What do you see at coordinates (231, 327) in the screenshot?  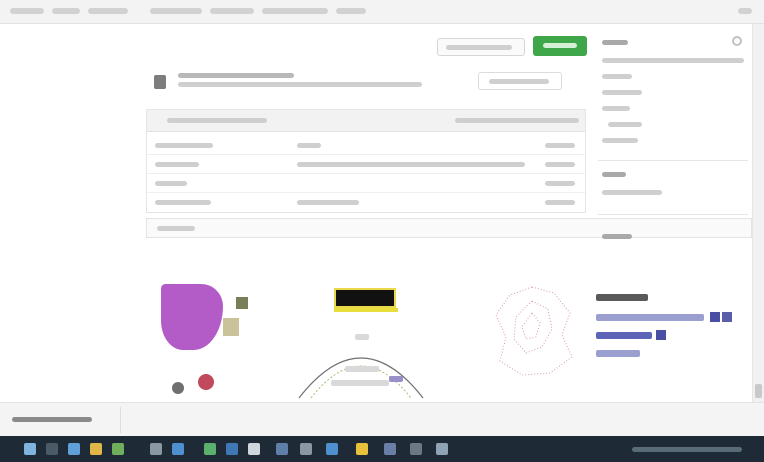 I see `illustration-tan-square` at bounding box center [231, 327].